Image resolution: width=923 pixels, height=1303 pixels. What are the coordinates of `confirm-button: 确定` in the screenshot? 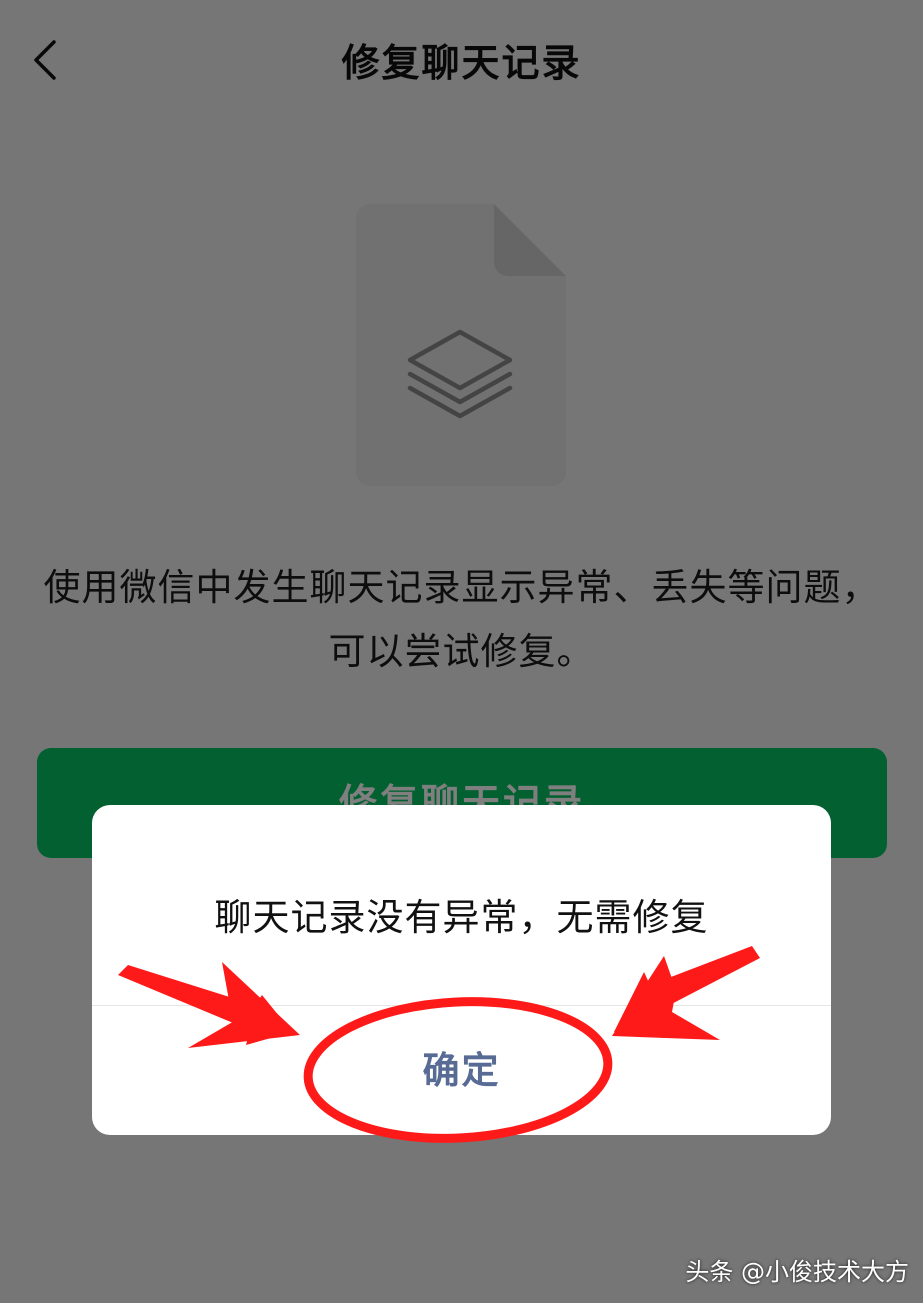 It's located at (461, 1070).